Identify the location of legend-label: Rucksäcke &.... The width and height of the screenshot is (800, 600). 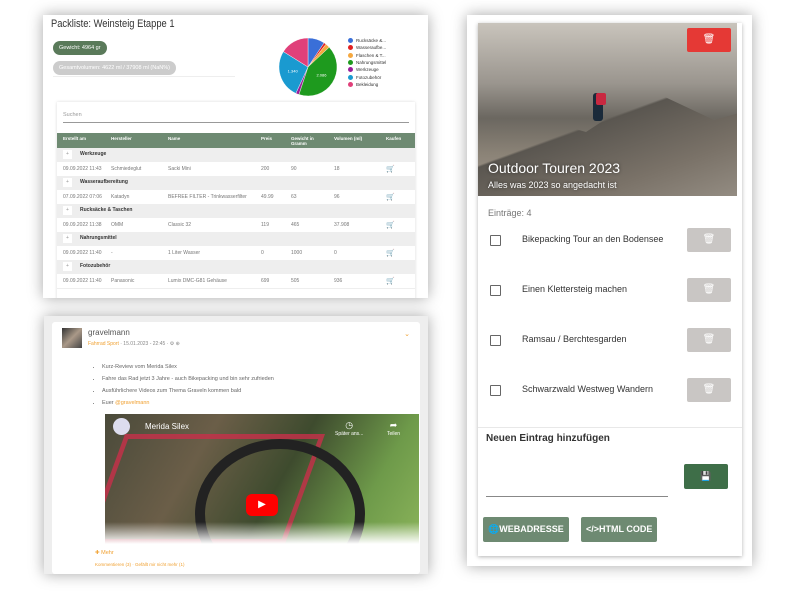
(371, 41).